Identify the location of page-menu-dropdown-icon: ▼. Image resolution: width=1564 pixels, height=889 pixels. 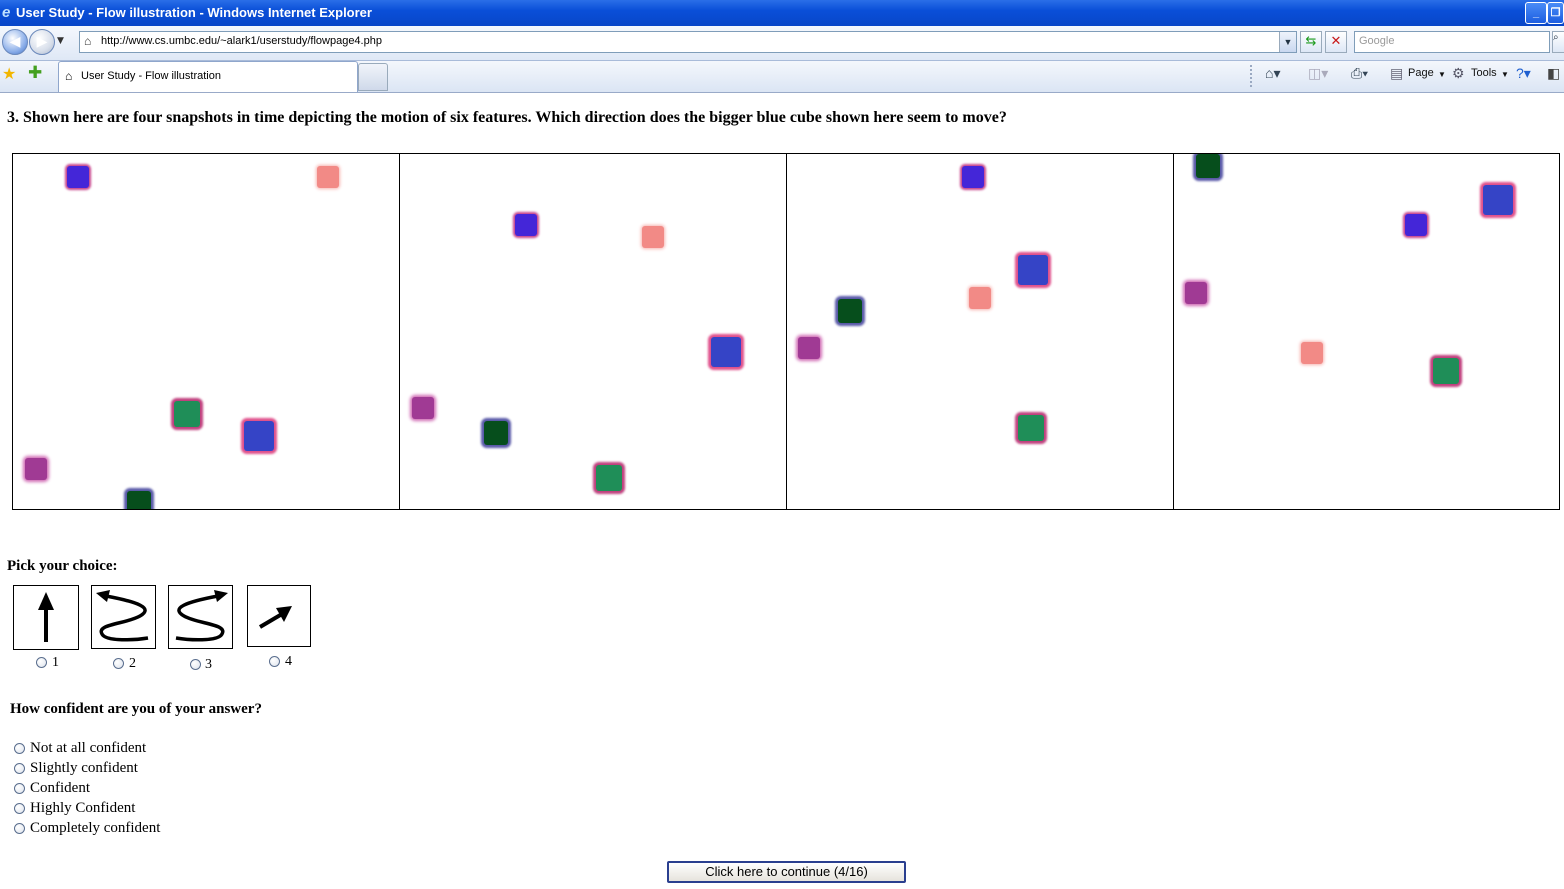
(1442, 74).